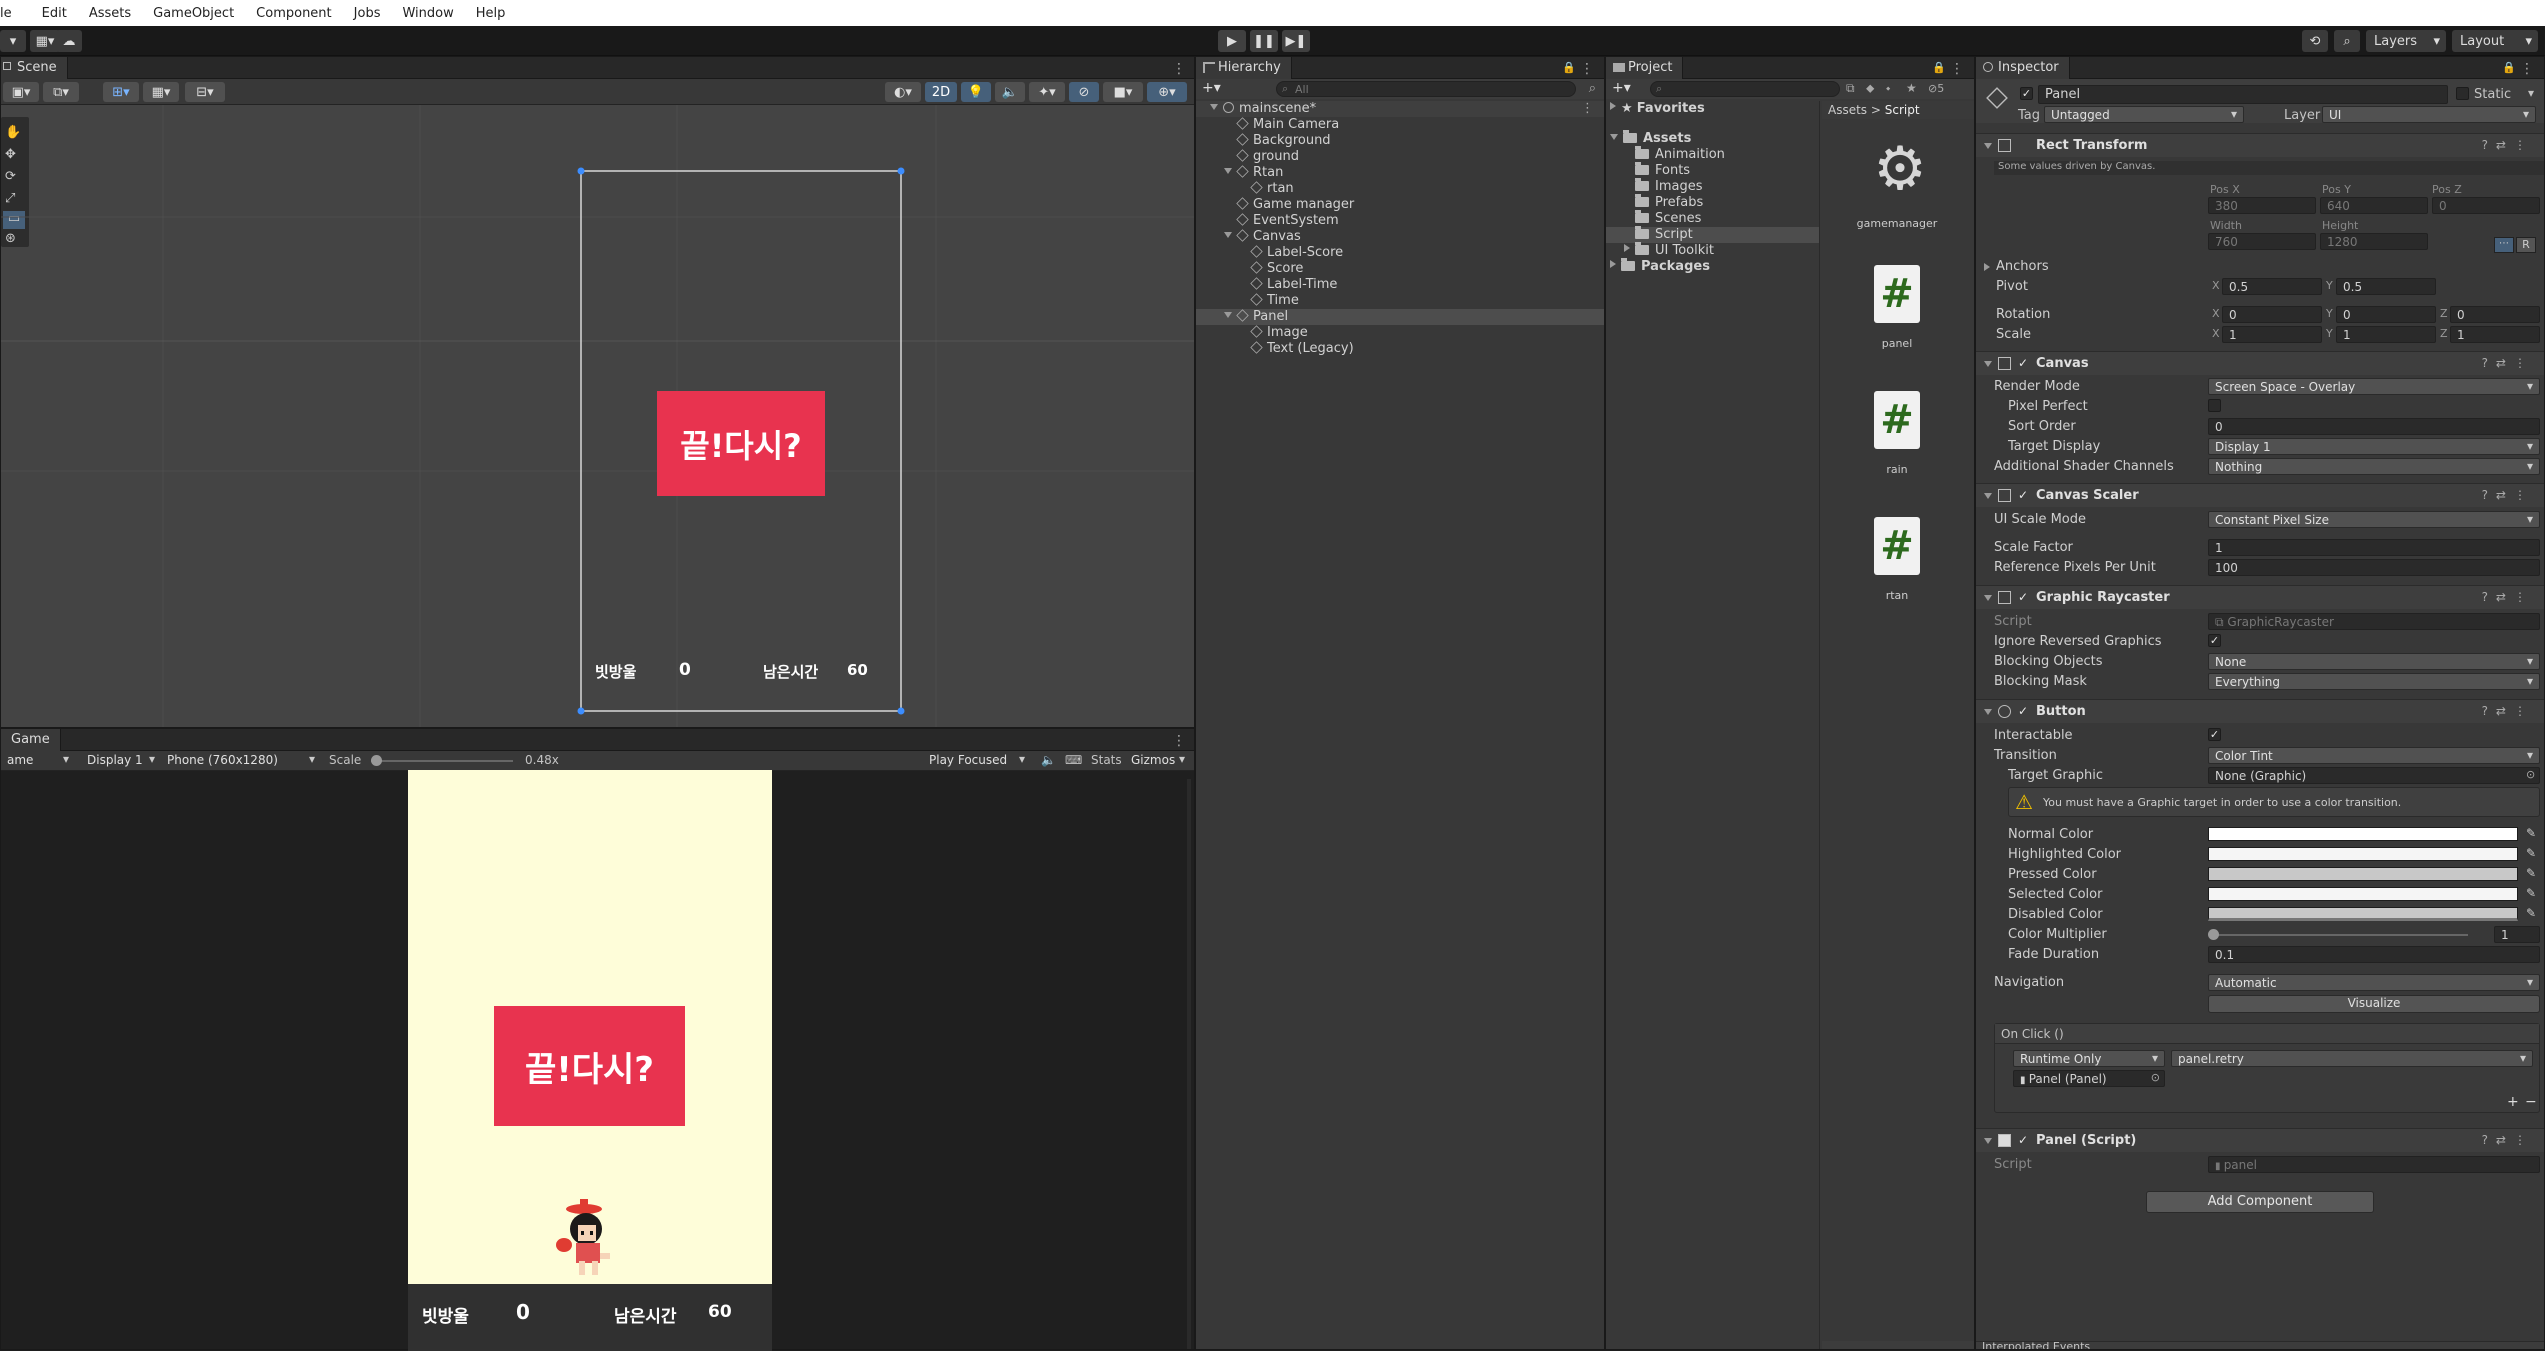 This screenshot has height=1351, width=2545. I want to click on hierarchy-item: Score, so click(1400, 269).